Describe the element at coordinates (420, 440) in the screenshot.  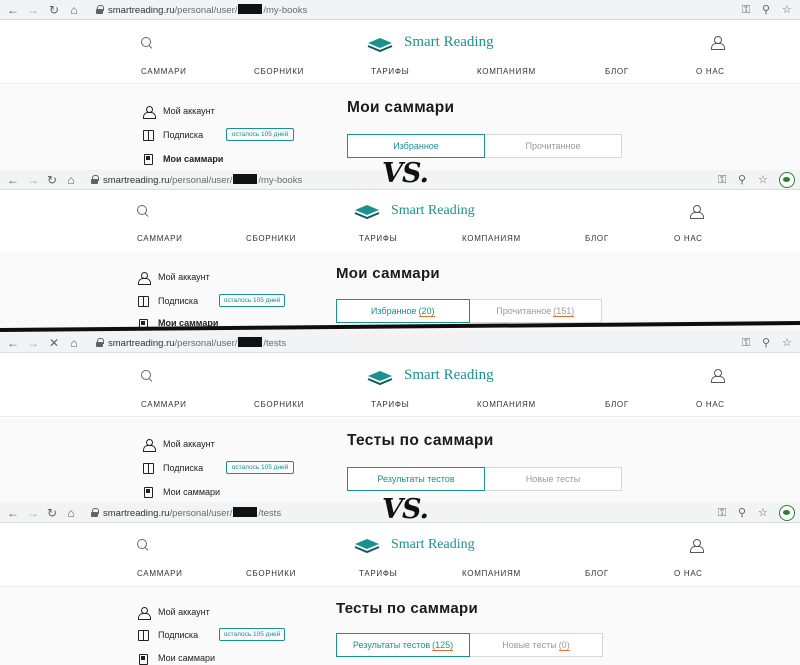
I see `page-title: Тесты по саммари` at that location.